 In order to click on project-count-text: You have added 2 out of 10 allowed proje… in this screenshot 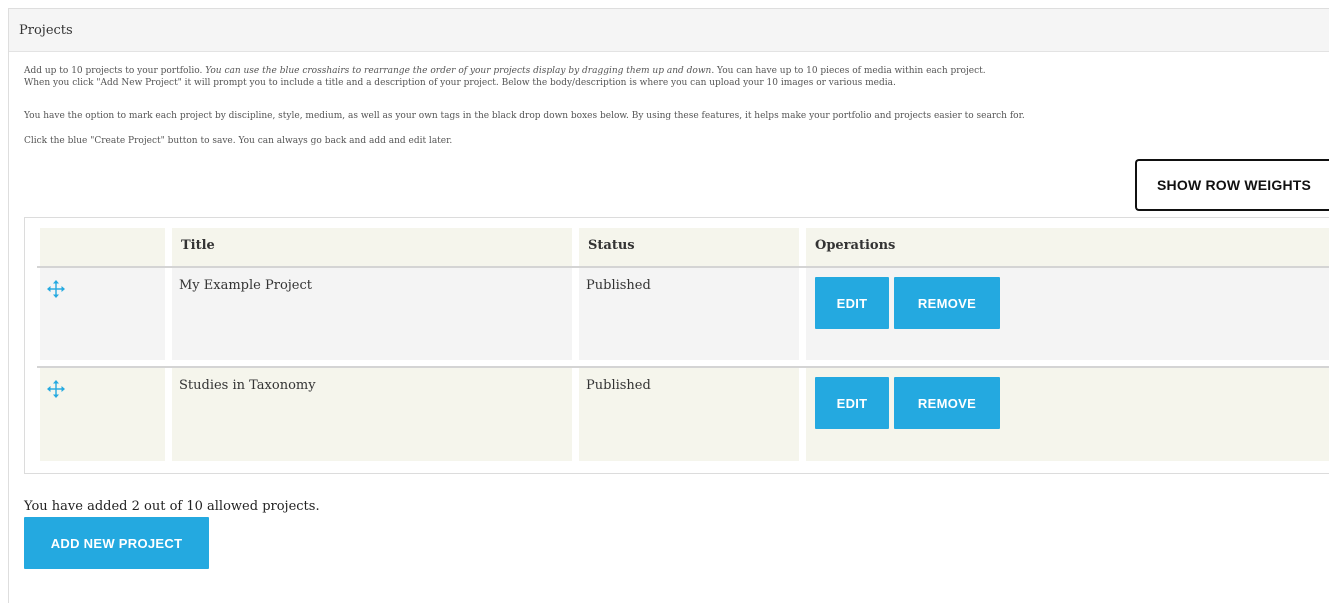, I will do `click(172, 506)`.